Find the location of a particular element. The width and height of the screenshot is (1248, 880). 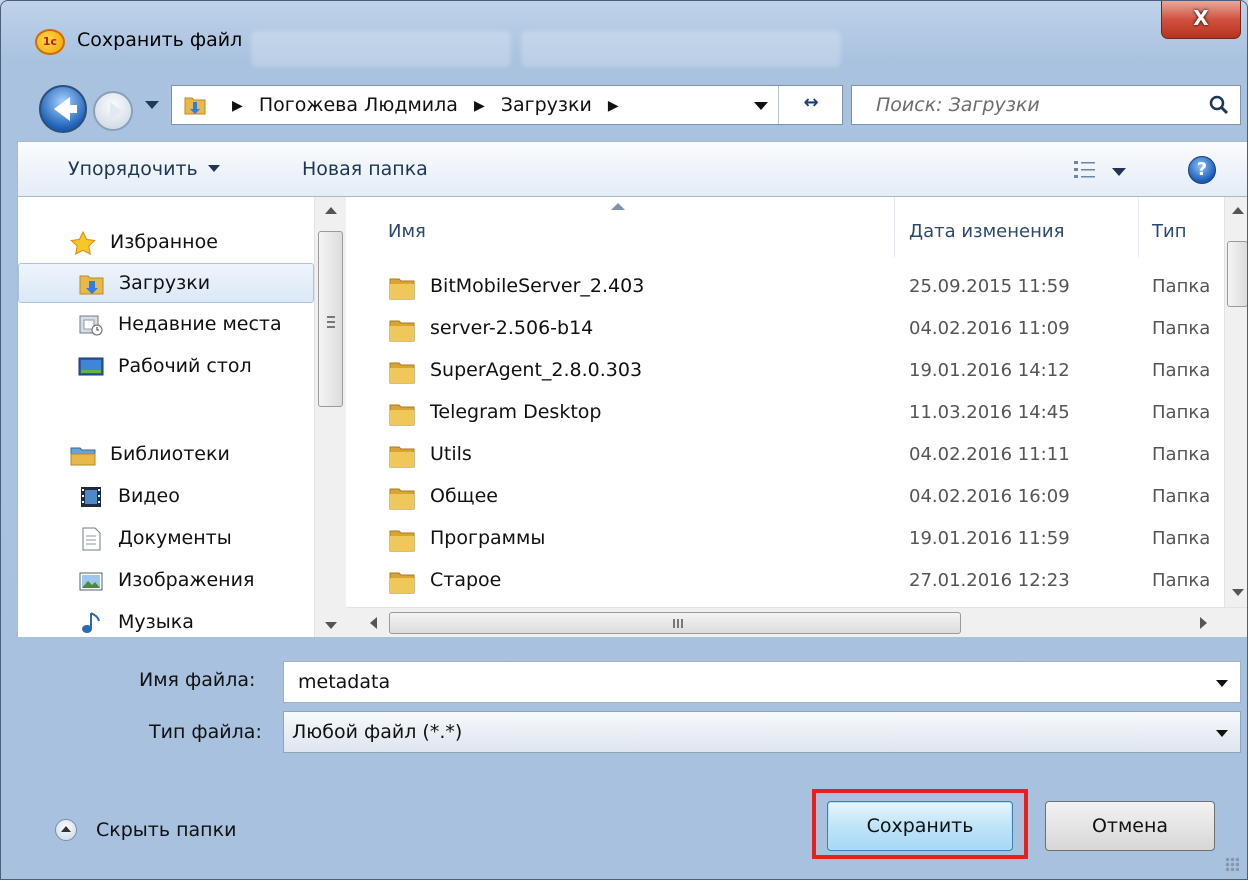

1c-logo-icon: 1c is located at coordinates (50, 42).